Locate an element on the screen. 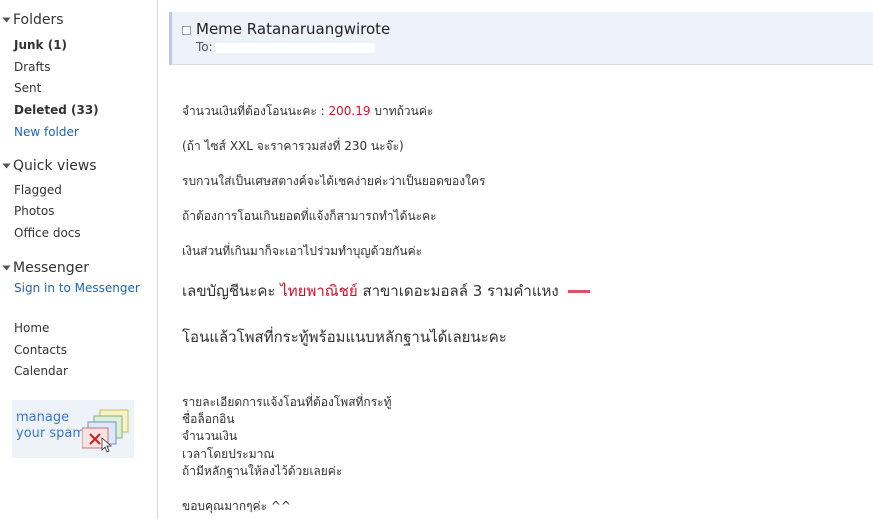 This screenshot has height=519, width=873. messenger-header: Messenger is located at coordinates (46, 268).